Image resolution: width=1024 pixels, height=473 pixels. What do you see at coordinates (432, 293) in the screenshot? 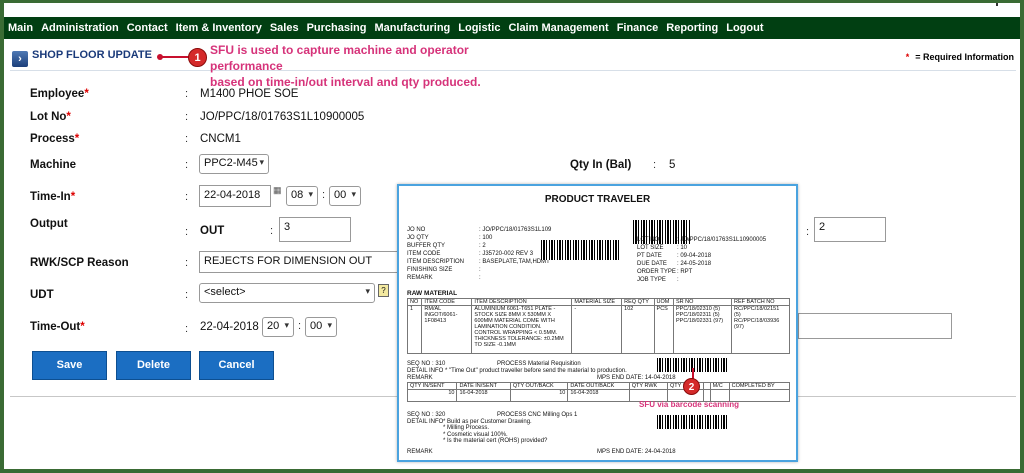
I see `raw-material-heading: RAW MATERIAL` at bounding box center [432, 293].